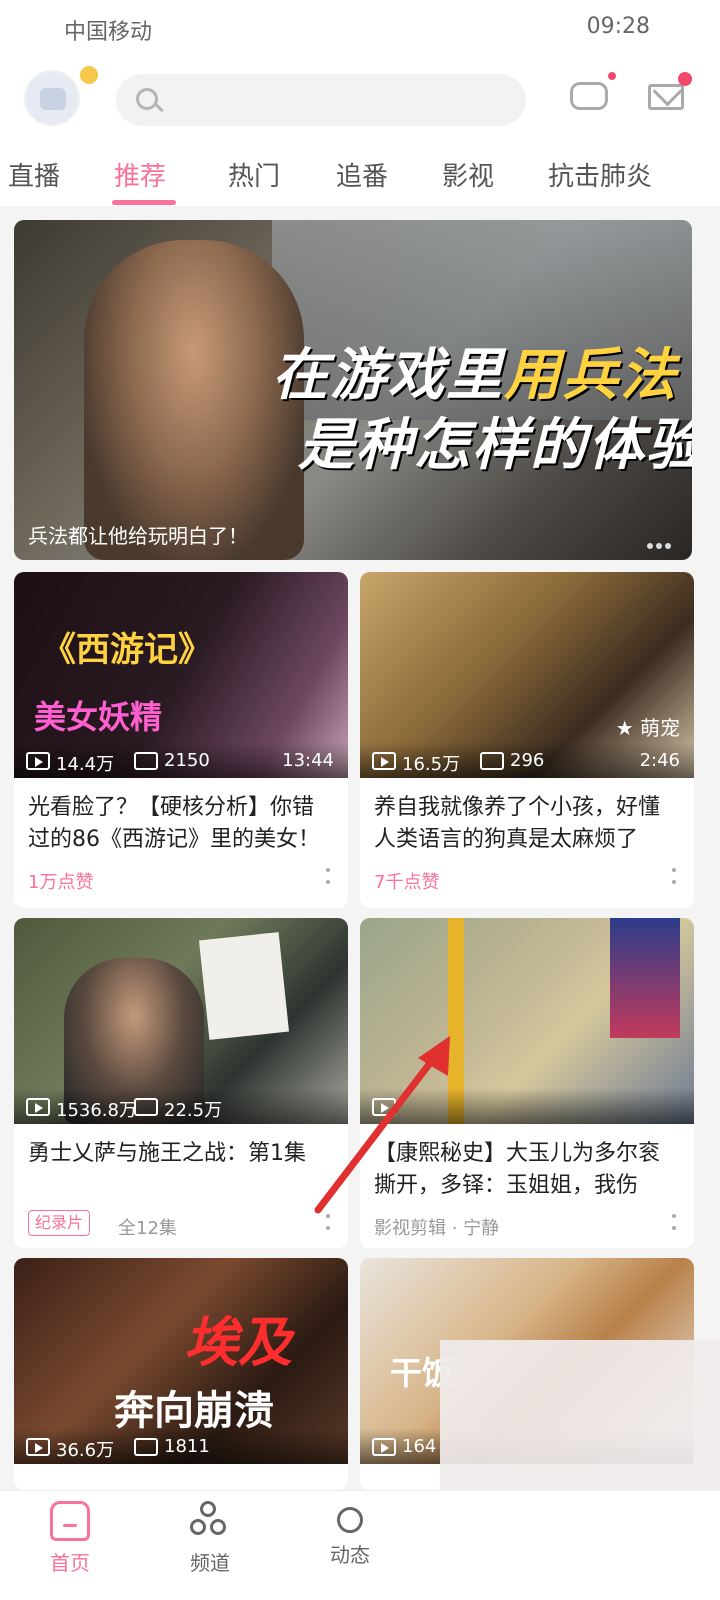 The image size is (720, 1600). What do you see at coordinates (210, 1563) in the screenshot?
I see `nav-channel-label: 频道` at bounding box center [210, 1563].